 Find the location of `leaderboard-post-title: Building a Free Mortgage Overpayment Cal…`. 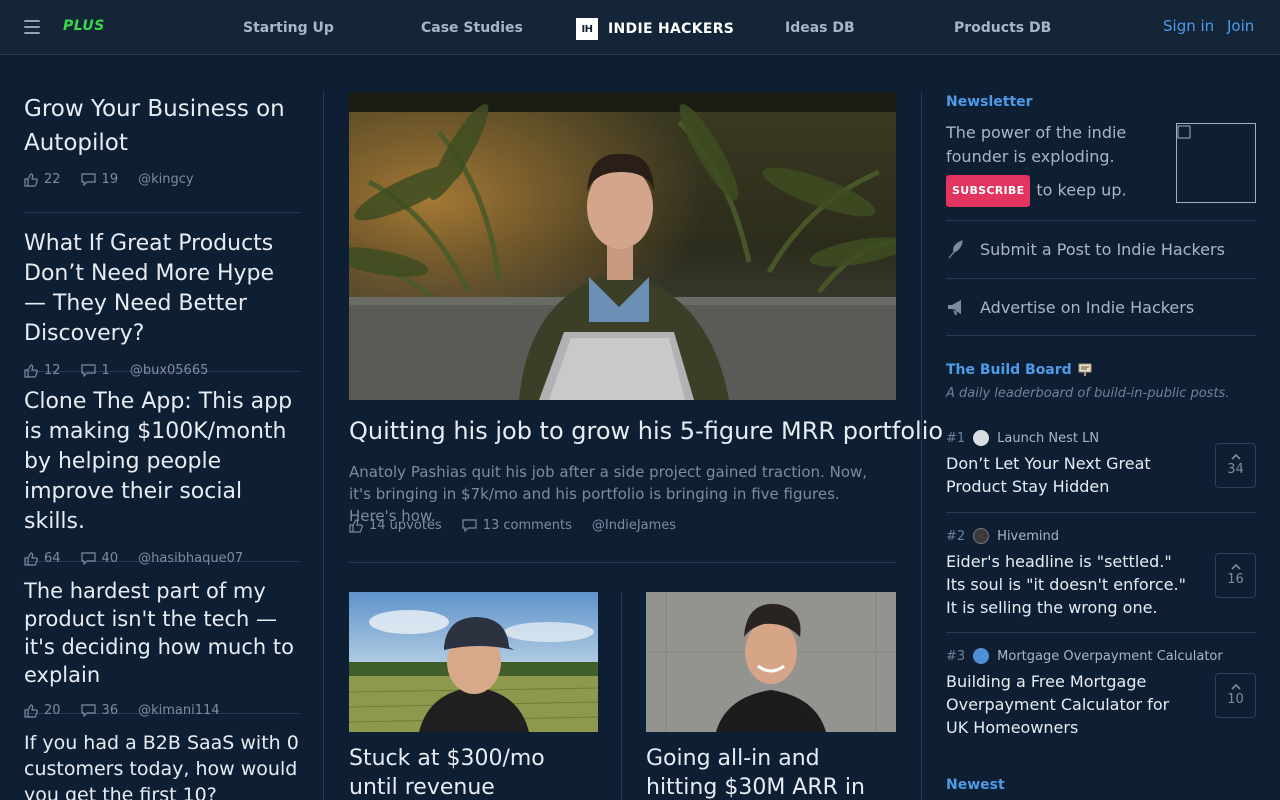

leaderboard-post-title: Building a Free Mortgage Overpayment Cal… is located at coordinates (1071, 704).